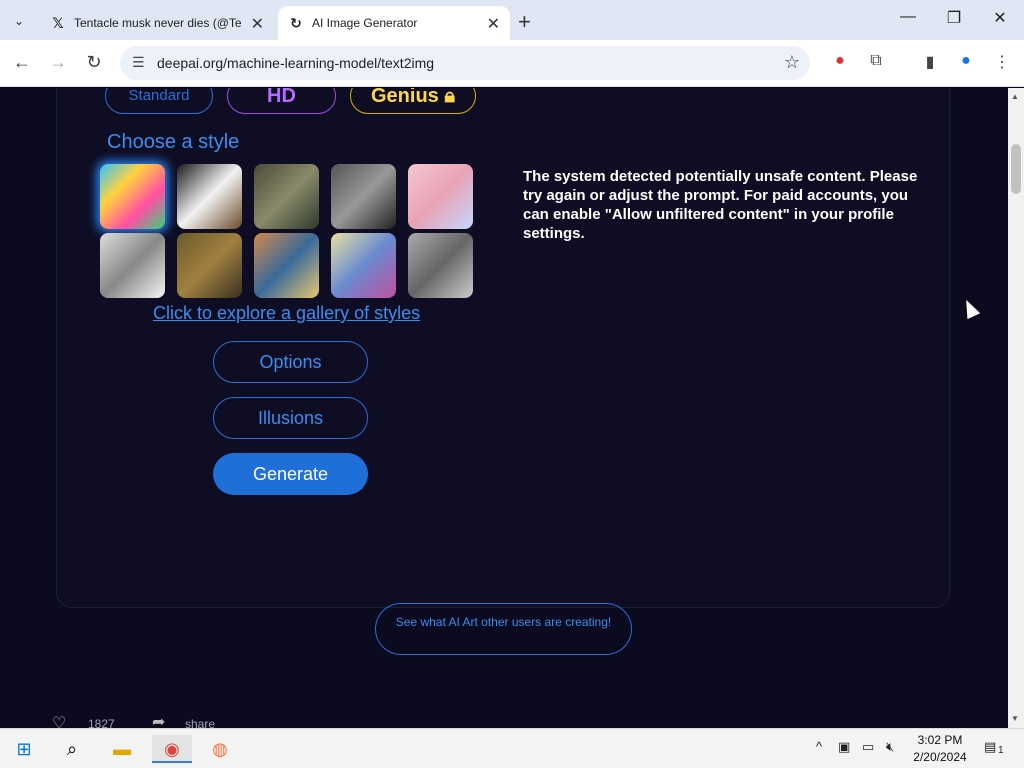 The width and height of the screenshot is (1024, 768). What do you see at coordinates (209, 265) in the screenshot?
I see `style-thumb-mona-lisa` at bounding box center [209, 265].